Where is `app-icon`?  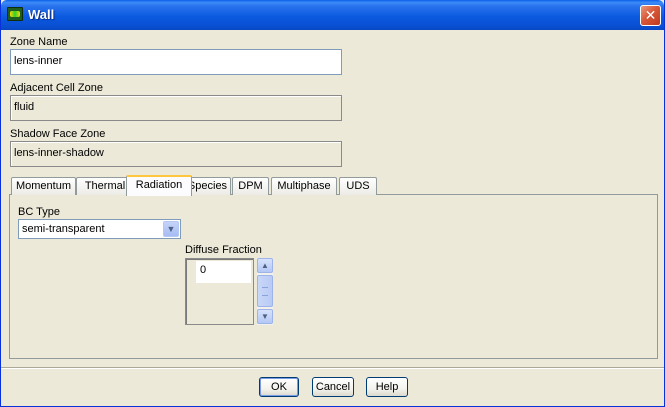 app-icon is located at coordinates (15, 14).